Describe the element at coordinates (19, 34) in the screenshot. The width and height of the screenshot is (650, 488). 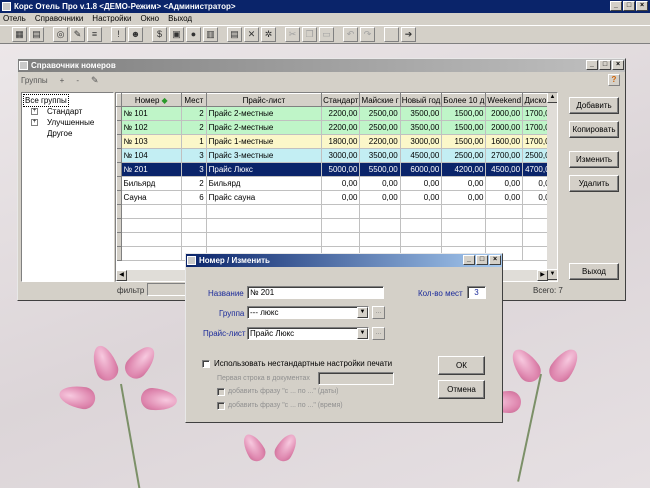
I see `calendar-icon: ▦` at that location.